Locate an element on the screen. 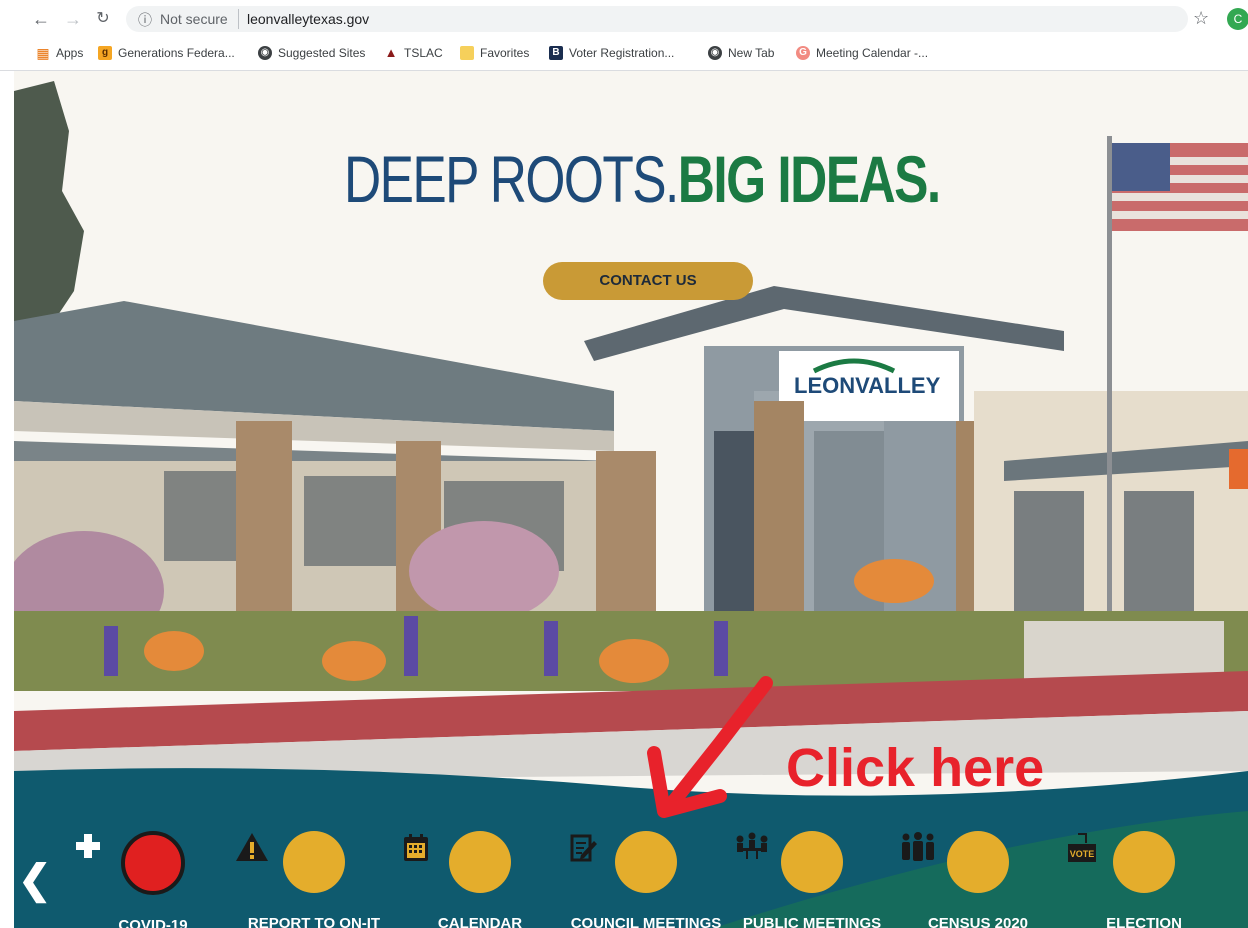 Image resolution: width=1248 pixels, height=928 pixels. profile-avatar: C is located at coordinates (1237, 19).